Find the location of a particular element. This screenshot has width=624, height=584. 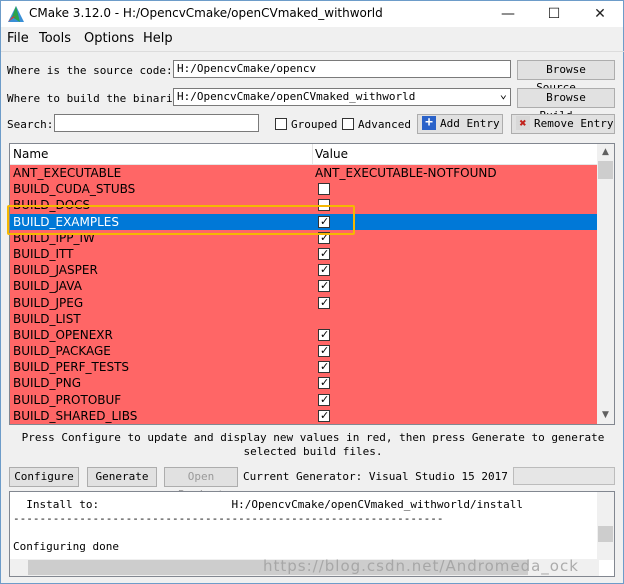

variable-name: BUILD_JASPER is located at coordinates (55, 270).